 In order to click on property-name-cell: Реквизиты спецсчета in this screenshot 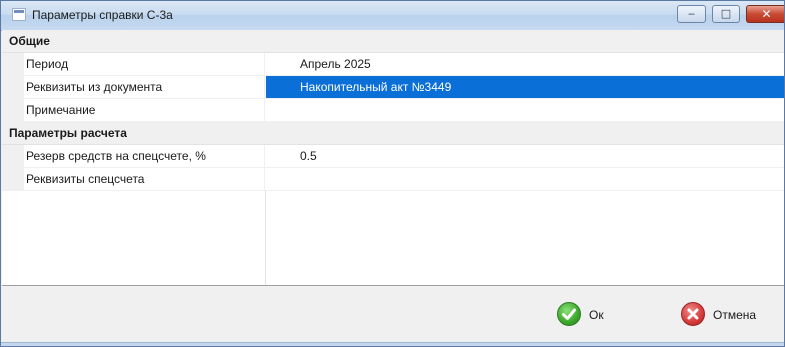, I will do `click(144, 179)`.